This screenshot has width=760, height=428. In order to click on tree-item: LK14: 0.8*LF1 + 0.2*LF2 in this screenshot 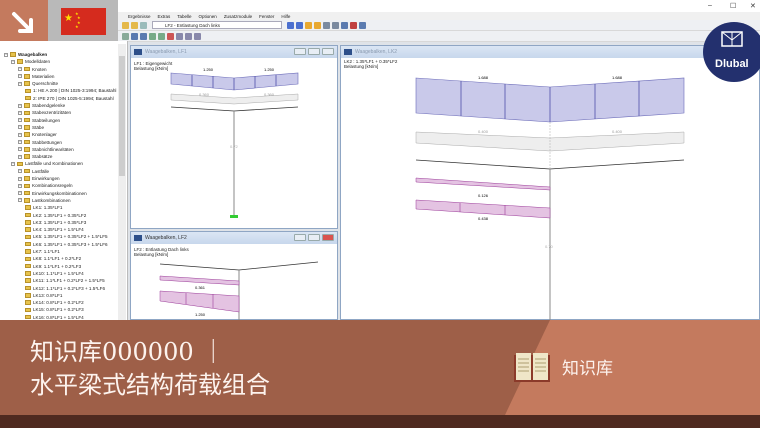, I will do `click(54, 302)`.